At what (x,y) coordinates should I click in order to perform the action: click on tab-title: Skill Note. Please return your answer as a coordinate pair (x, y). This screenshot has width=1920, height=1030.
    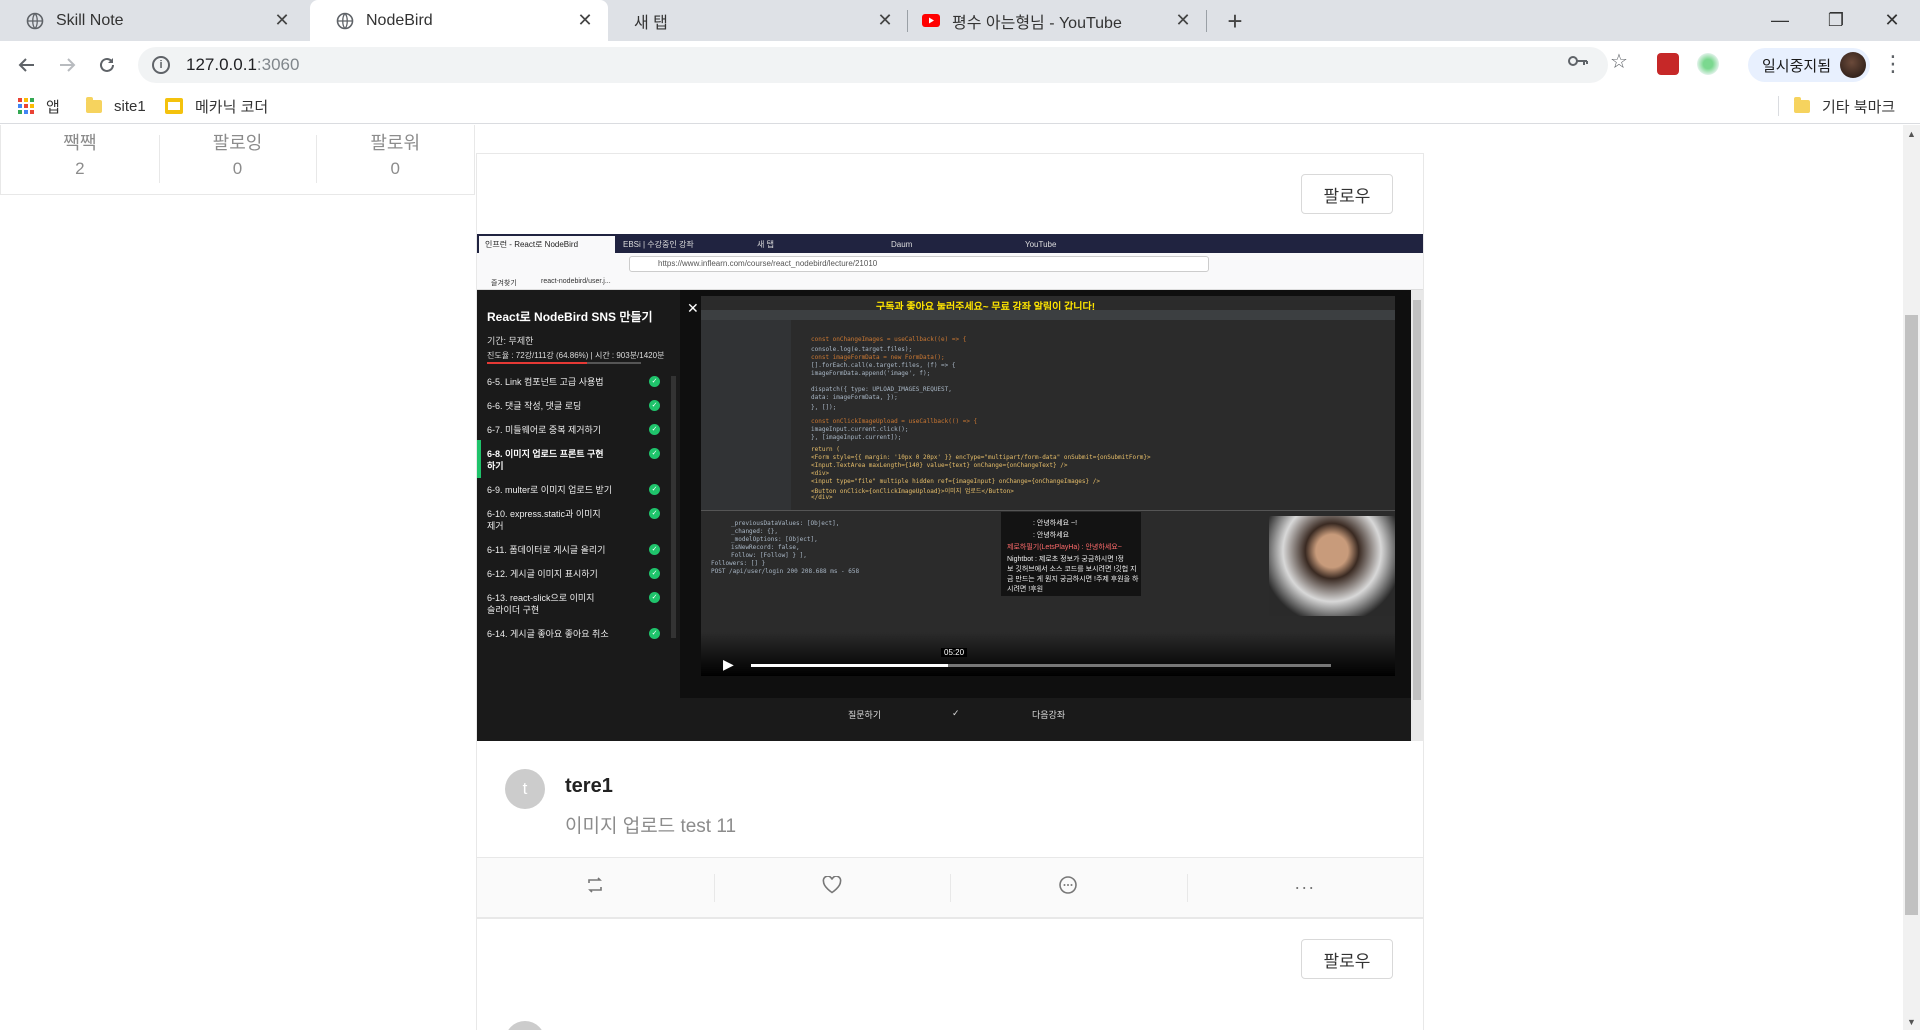
    Looking at the image, I should click on (90, 20).